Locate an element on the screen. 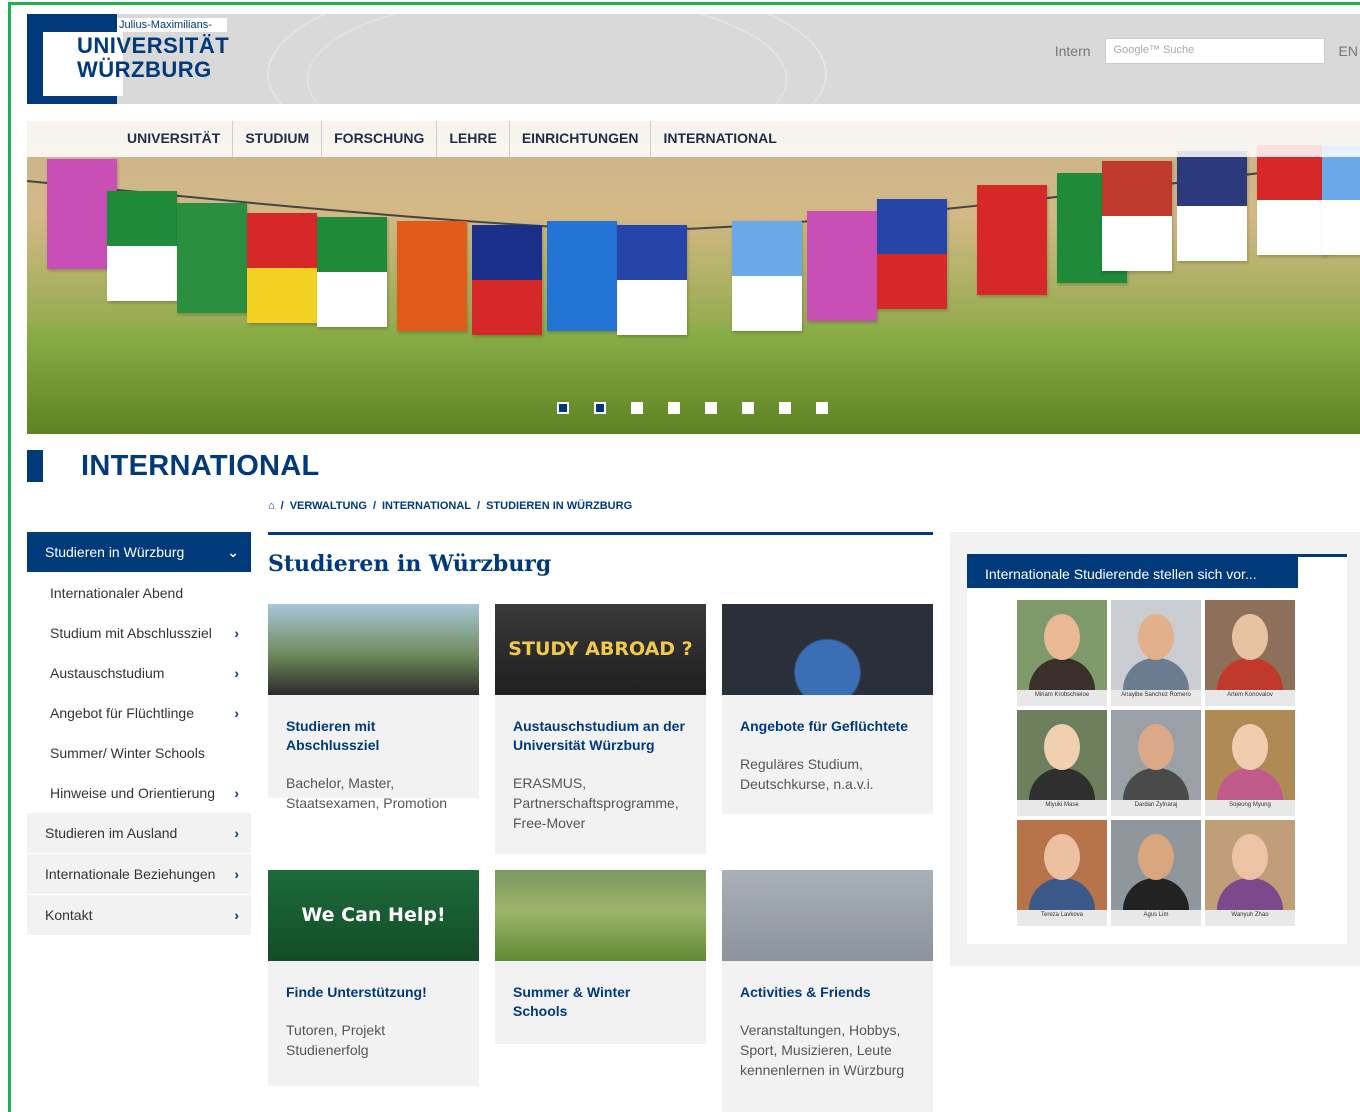 This screenshot has width=1360, height=1112. sidebar-item-3: Studium mit Abschlussziel › is located at coordinates (139, 633).